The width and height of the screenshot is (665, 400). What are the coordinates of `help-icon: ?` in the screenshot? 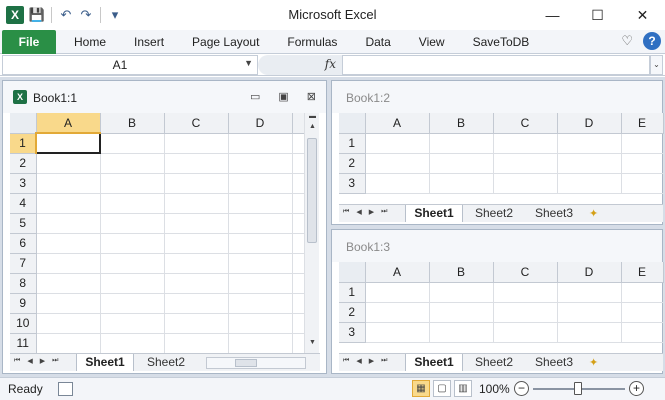 It's located at (652, 41).